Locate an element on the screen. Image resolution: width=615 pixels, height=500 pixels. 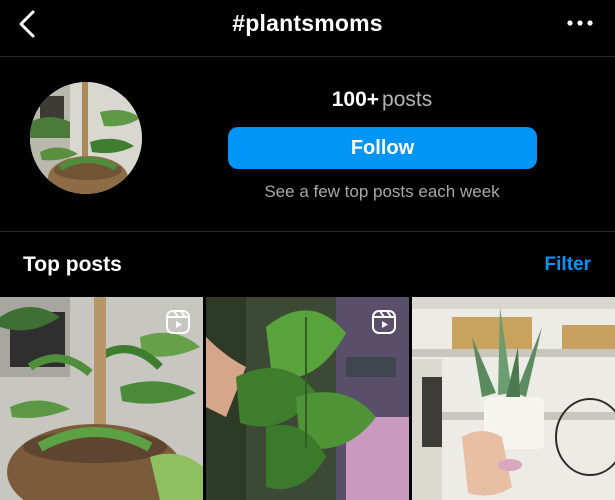
hashtag-avatar is located at coordinates (86, 138).